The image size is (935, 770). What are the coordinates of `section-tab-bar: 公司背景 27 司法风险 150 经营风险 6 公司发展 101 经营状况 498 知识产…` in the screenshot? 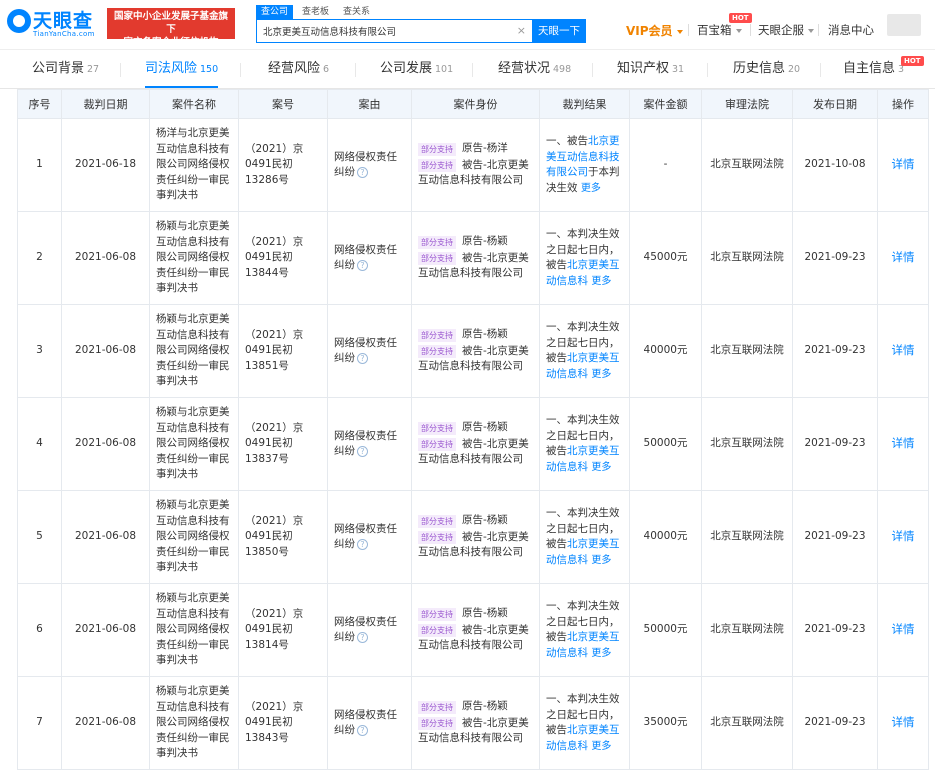 It's located at (467, 69).